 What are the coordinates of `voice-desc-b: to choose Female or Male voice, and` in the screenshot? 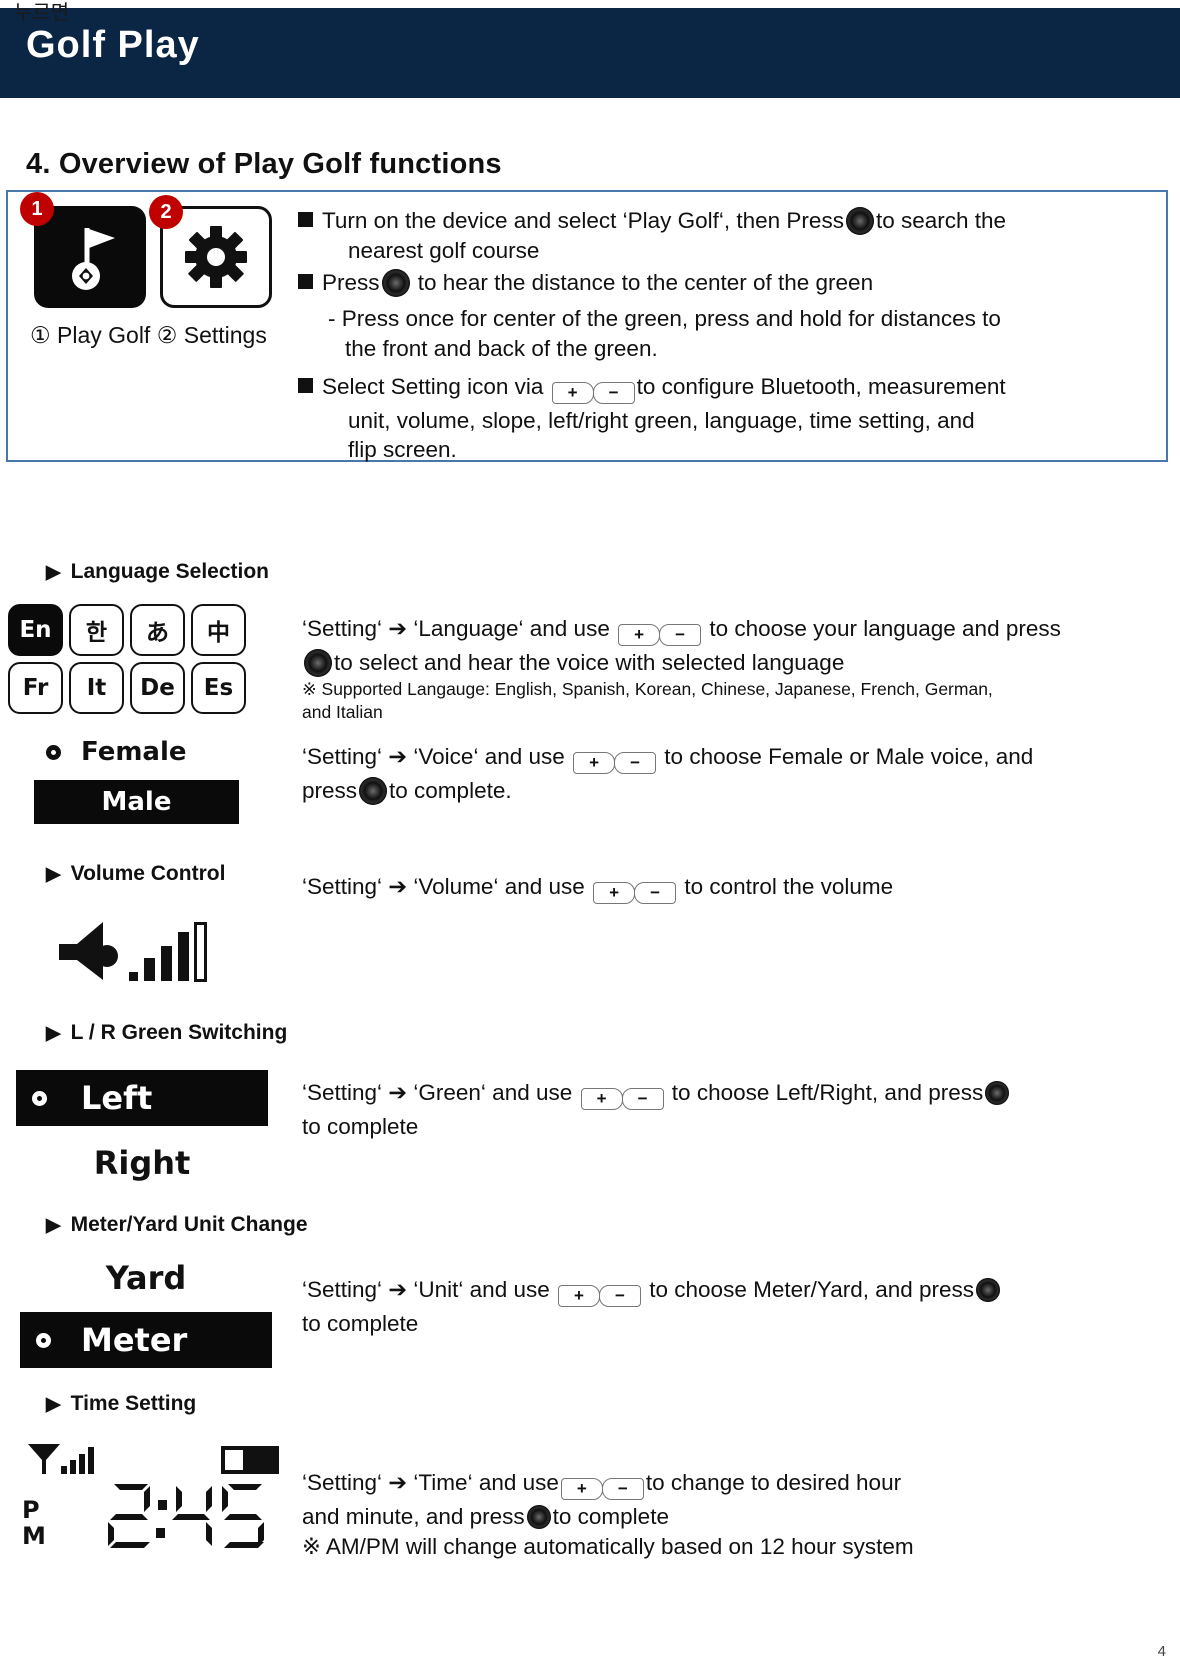 It's located at (849, 756).